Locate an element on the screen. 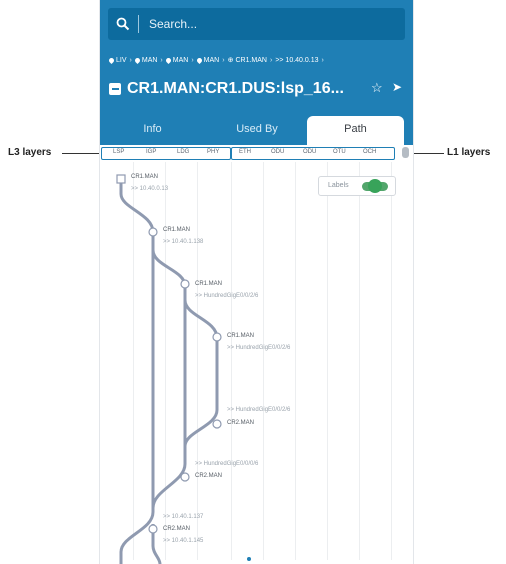 The width and height of the screenshot is (506, 564). breadcrumb-item: >> 10.40.0.13 is located at coordinates (296, 60).